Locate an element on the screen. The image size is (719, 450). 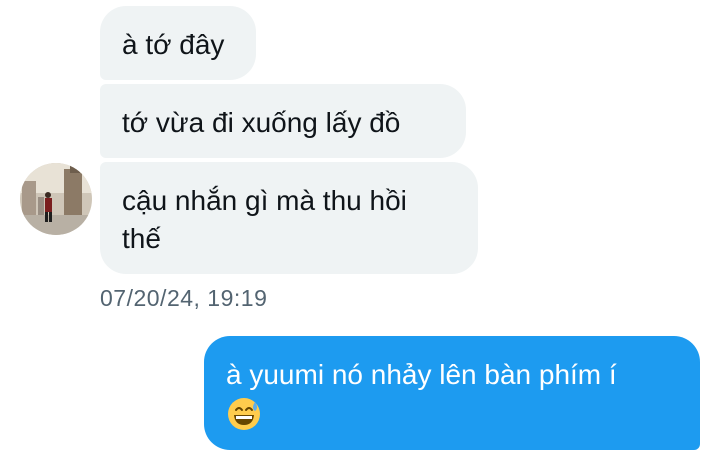
received-message-bubble: à tớ đây is located at coordinates (178, 43).